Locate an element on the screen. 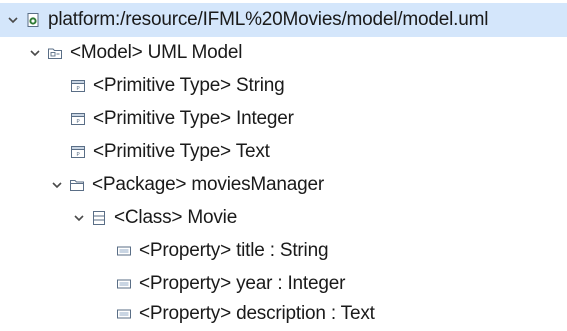  tree-item-label: <Primitive Type> Text is located at coordinates (181, 151).